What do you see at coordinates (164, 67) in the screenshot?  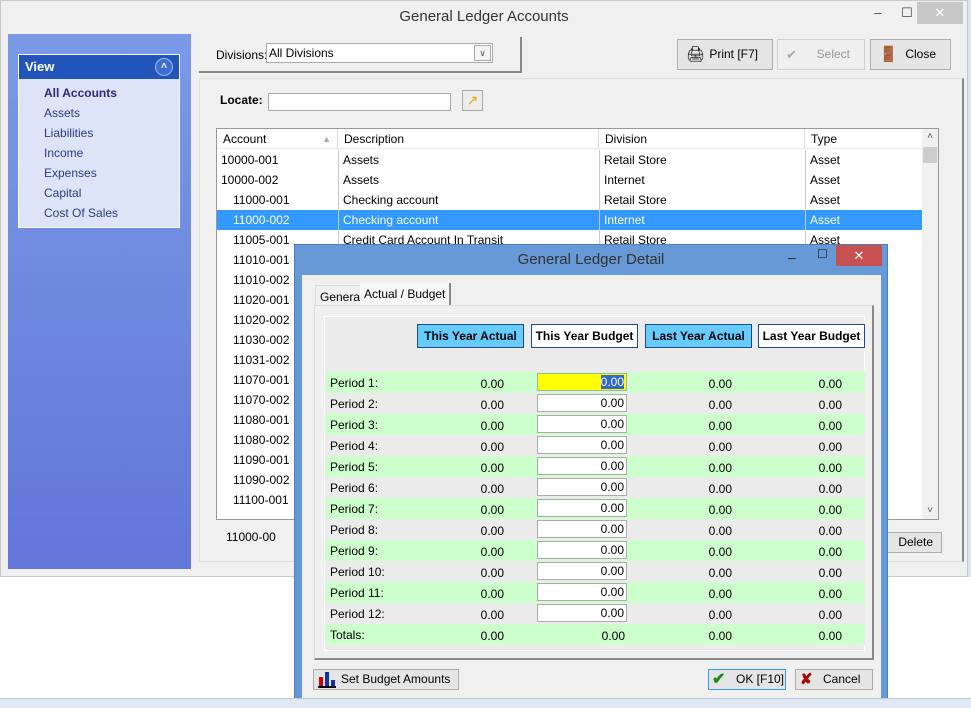 I see `collapse-icon: ˄` at bounding box center [164, 67].